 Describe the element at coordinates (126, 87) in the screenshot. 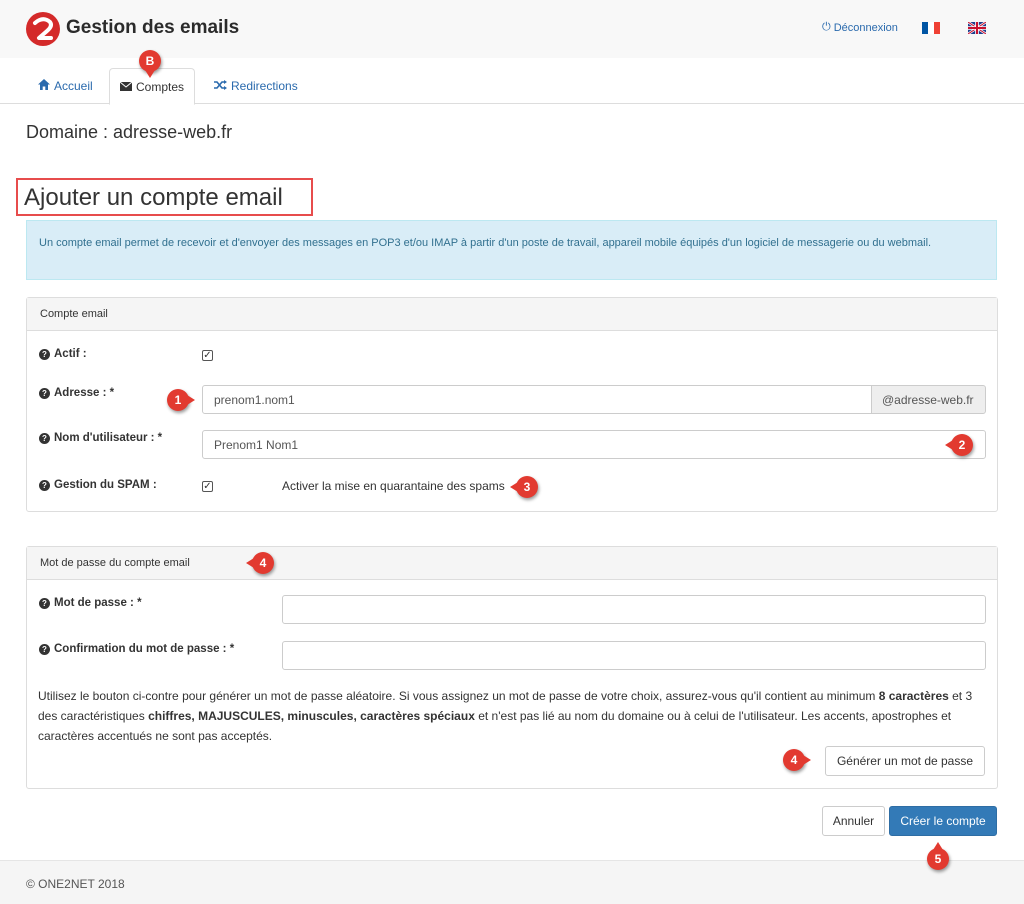

I see `envelope-icon` at that location.